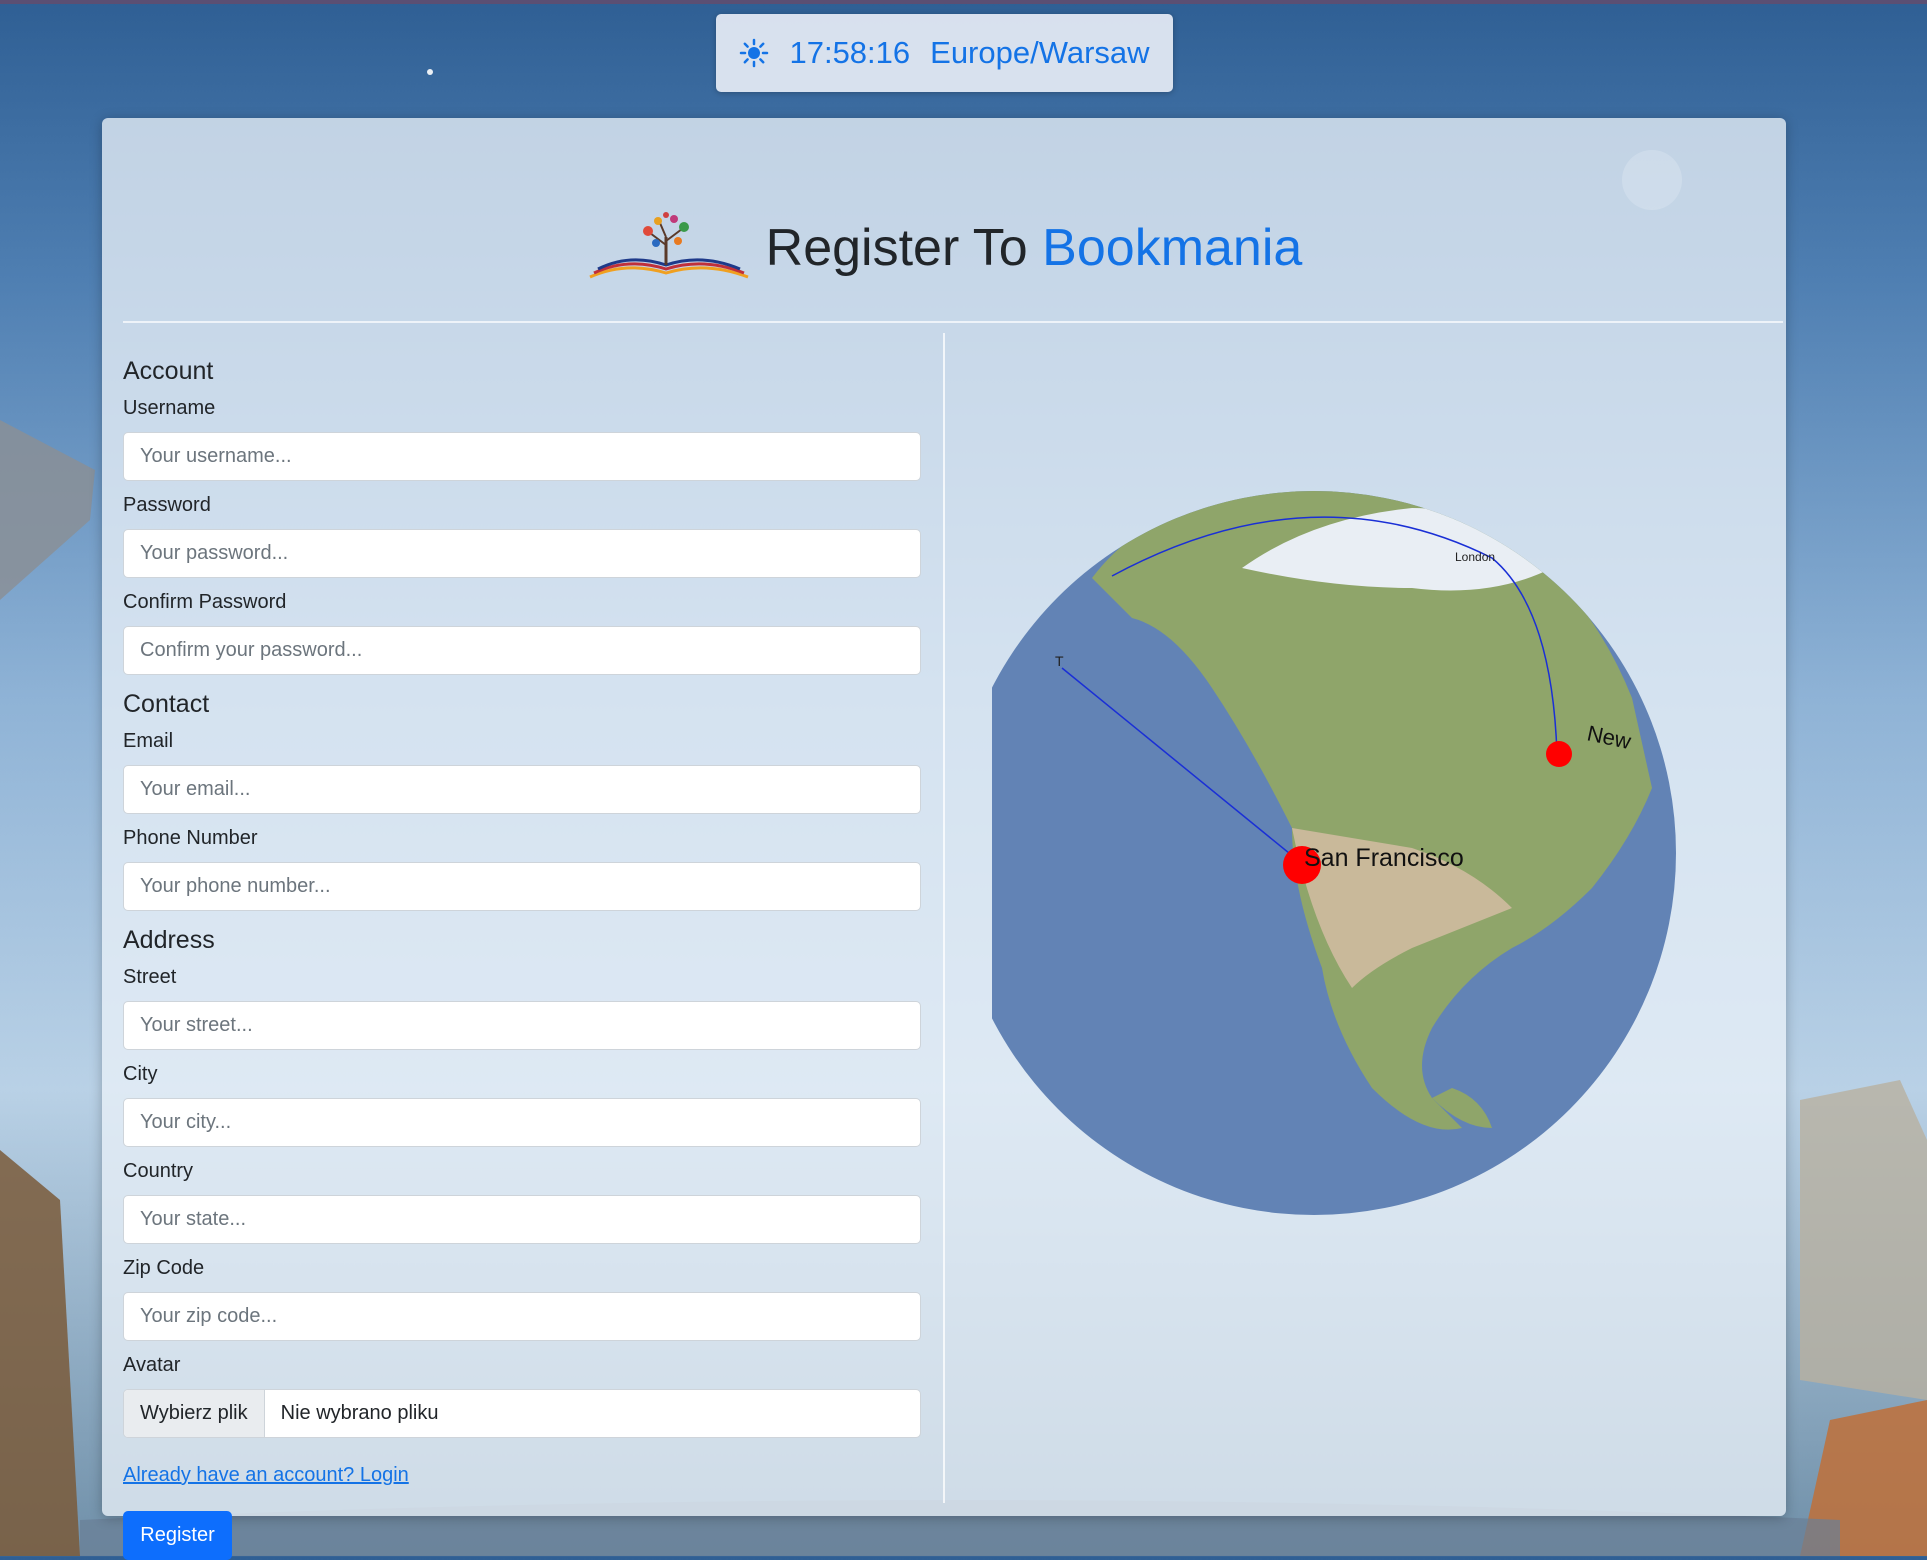 This screenshot has height=1560, width=1927. I want to click on avatar-file-input: Wybierz plik Nie wybrano pliku, so click(522, 1413).